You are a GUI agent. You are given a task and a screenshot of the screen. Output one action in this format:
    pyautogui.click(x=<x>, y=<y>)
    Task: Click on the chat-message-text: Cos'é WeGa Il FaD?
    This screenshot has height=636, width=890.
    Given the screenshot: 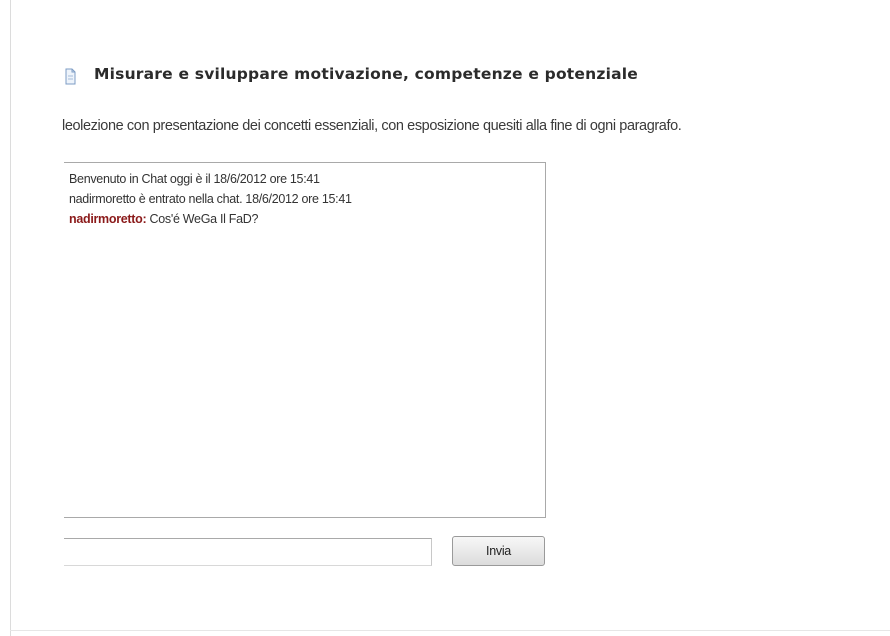 What is the action you would take?
    pyautogui.click(x=202, y=219)
    